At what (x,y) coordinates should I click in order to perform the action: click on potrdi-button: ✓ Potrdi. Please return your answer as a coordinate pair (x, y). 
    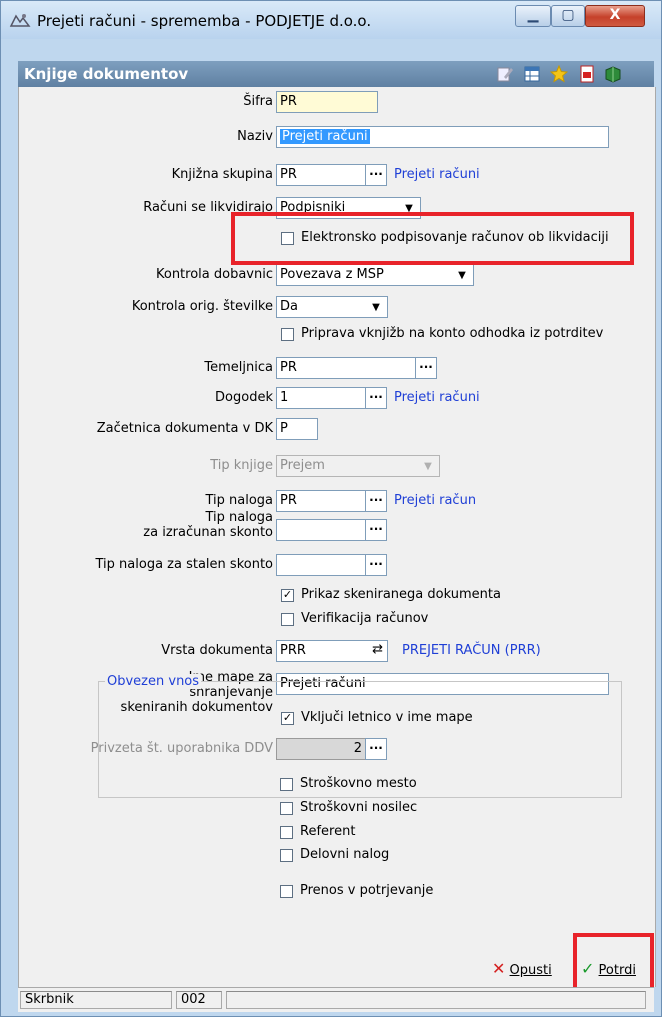
    Looking at the image, I should click on (608, 968).